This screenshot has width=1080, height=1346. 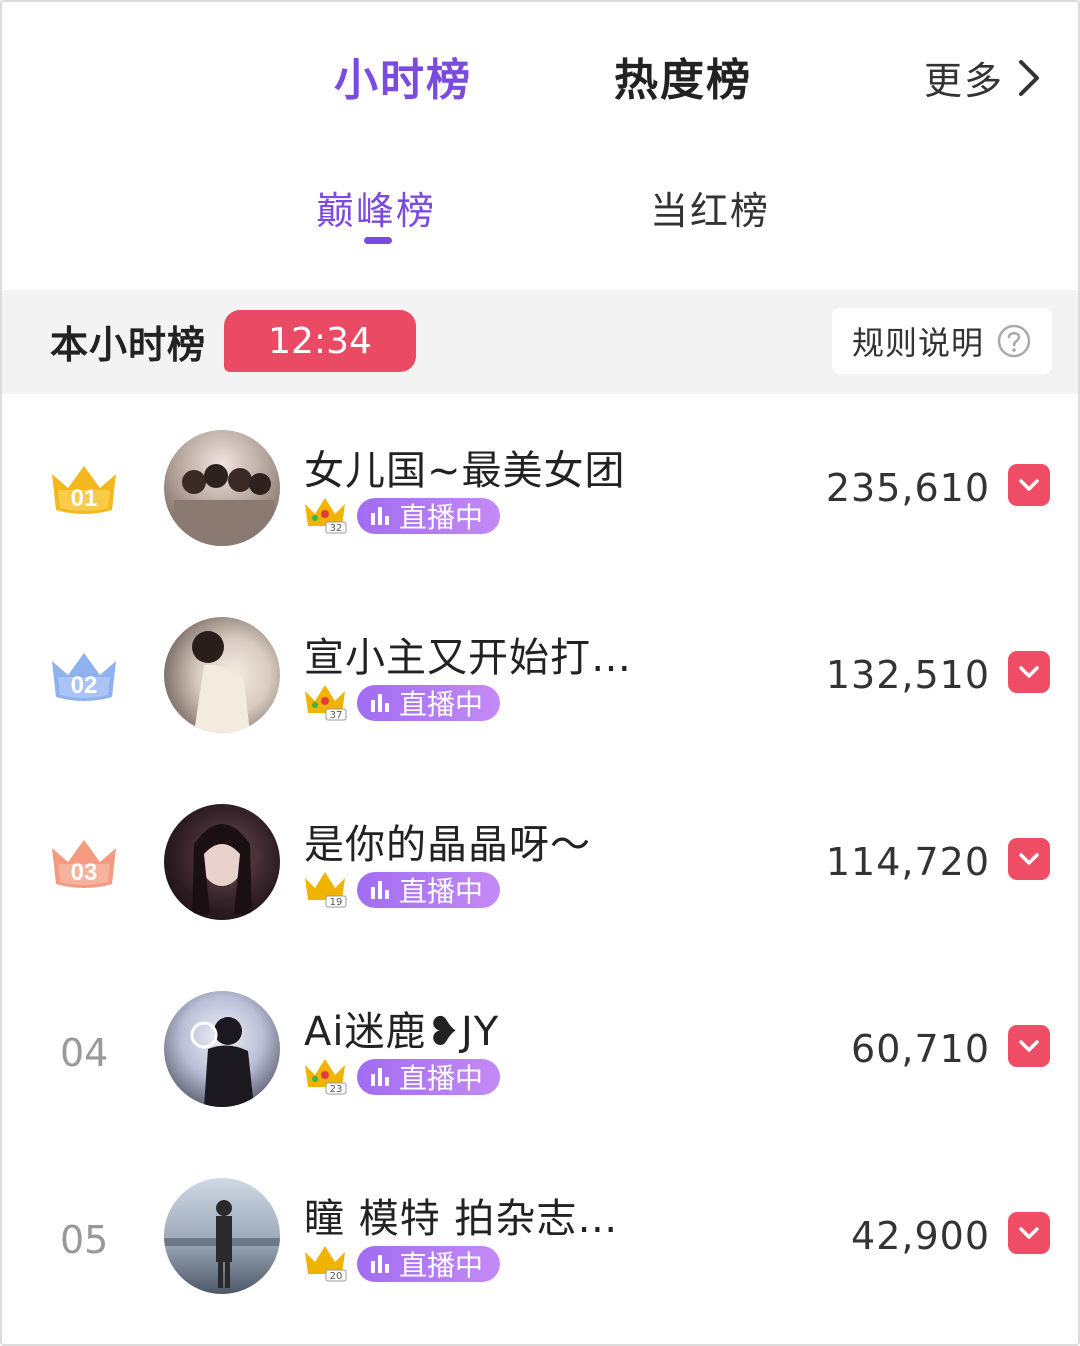 I want to click on streamer-name: Ai迷鹿❥JY, so click(x=402, y=1032).